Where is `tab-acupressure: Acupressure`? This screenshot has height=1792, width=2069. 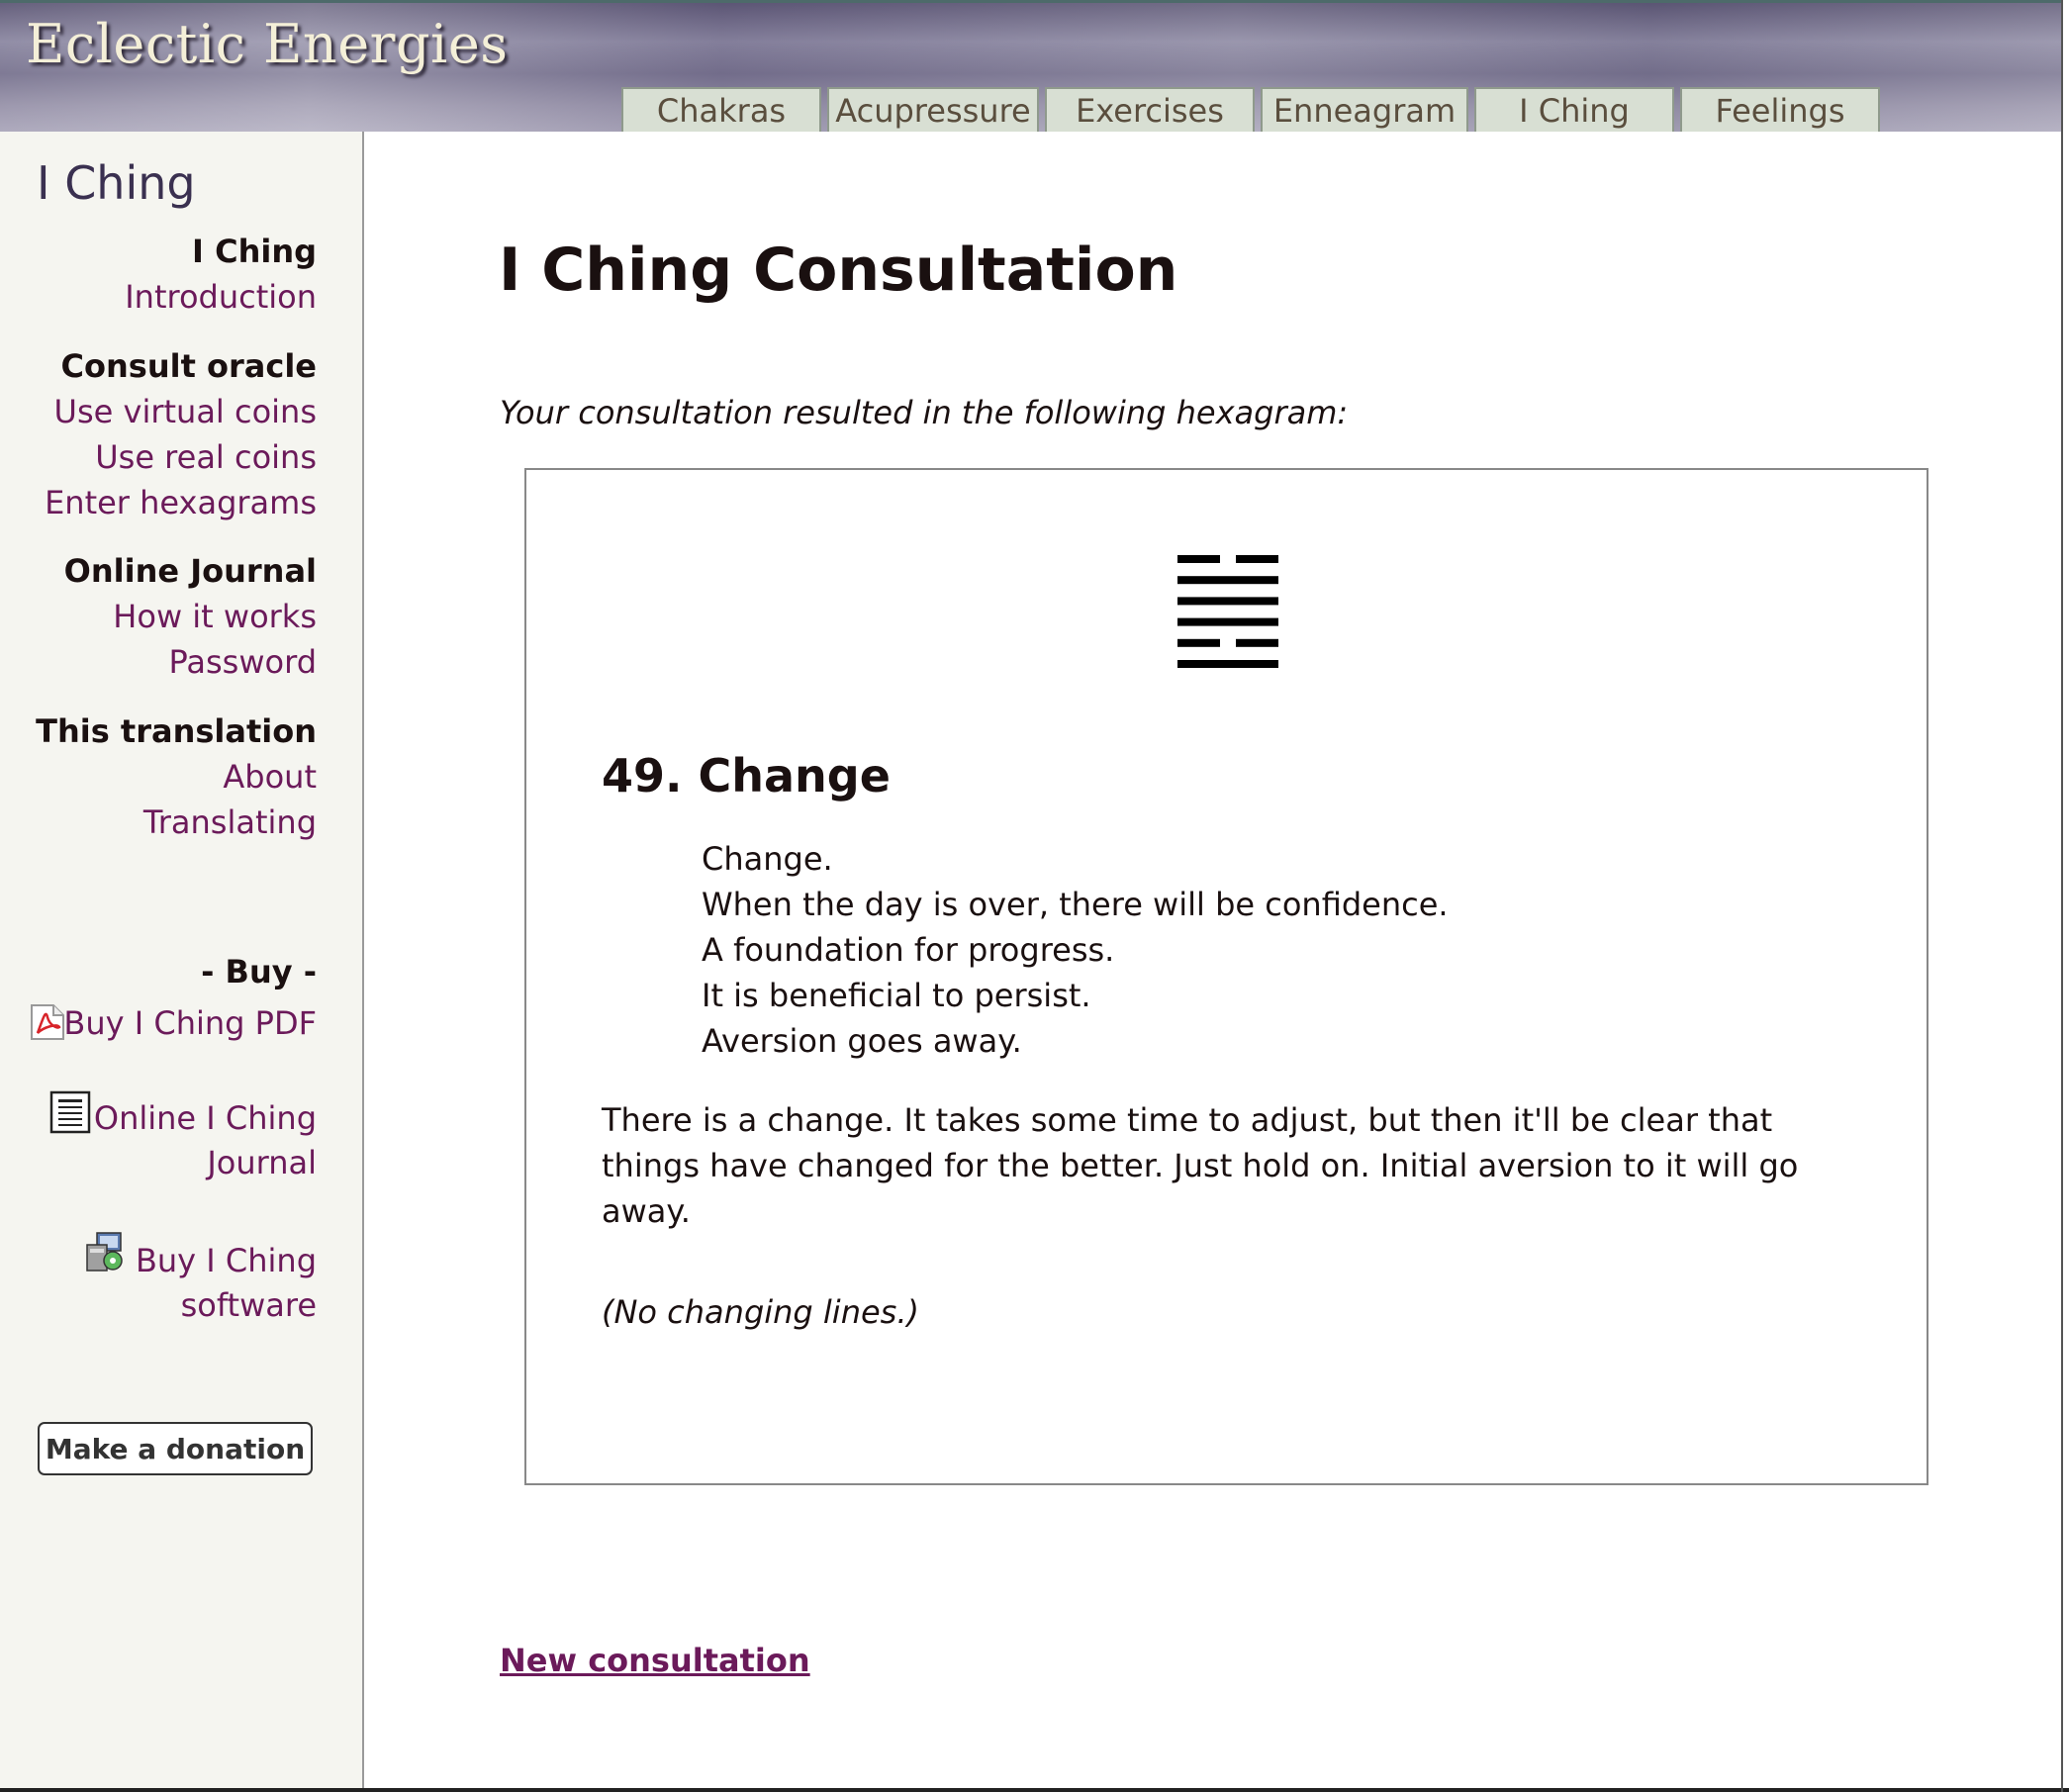
tab-acupressure: Acupressure is located at coordinates (933, 109).